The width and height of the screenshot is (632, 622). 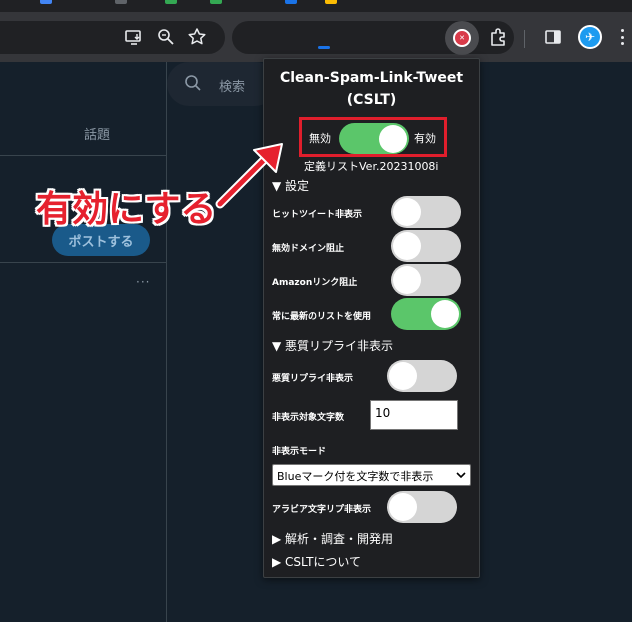 I want to click on hide-mode-select: Blueマーク付を文字数で非表示, so click(x=371, y=475).